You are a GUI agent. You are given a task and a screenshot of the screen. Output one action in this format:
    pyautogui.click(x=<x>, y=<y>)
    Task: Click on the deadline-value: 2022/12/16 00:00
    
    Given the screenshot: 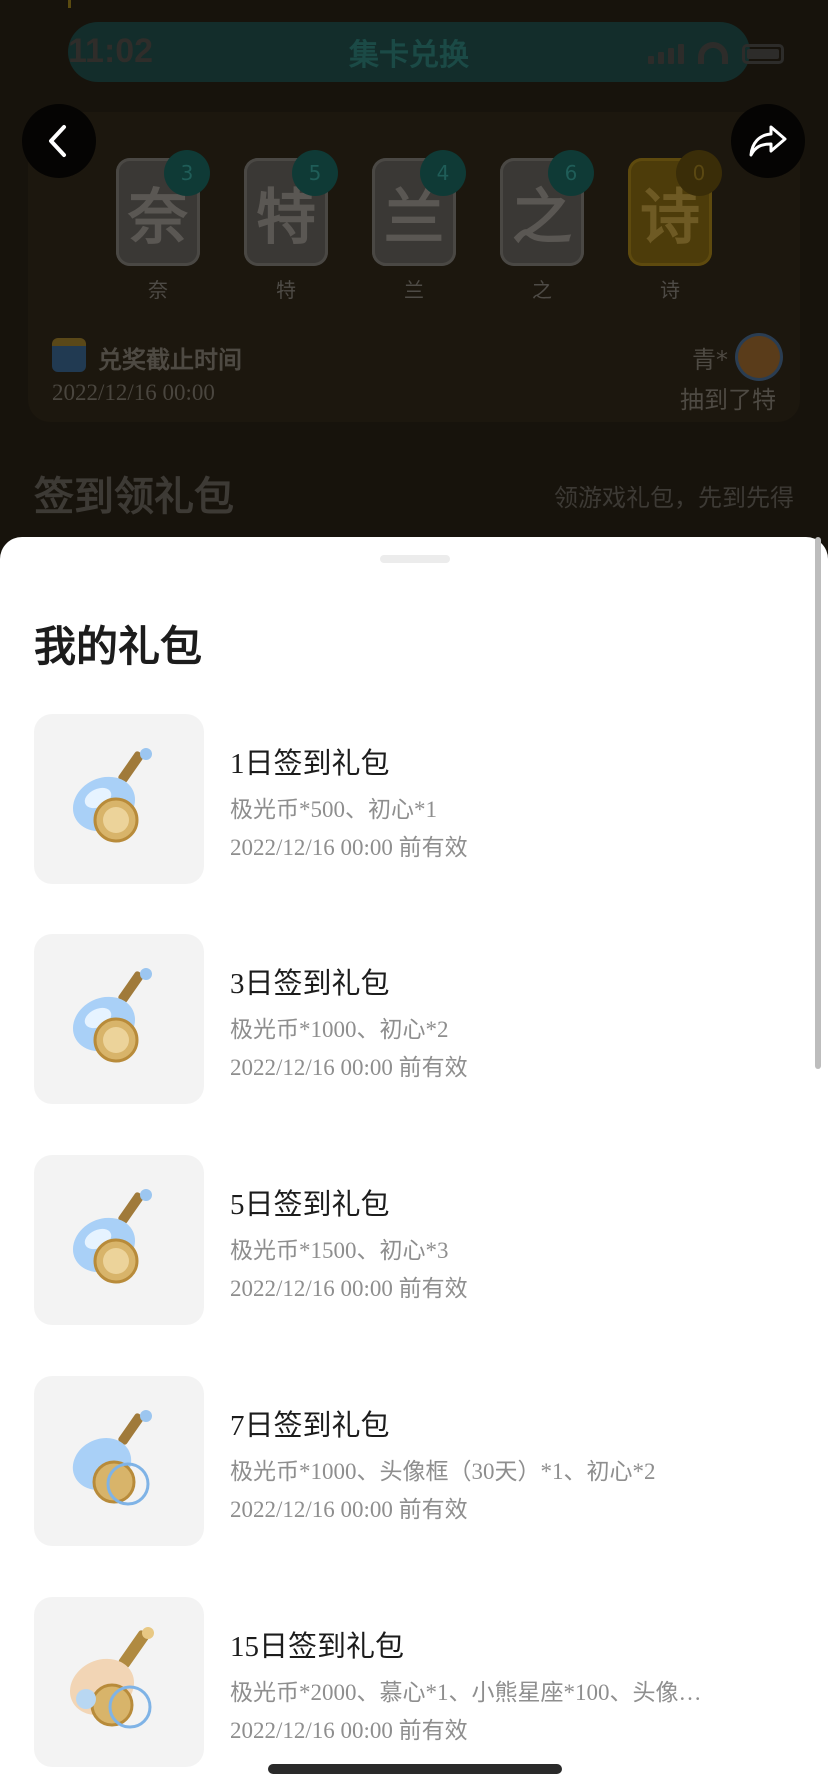 What is the action you would take?
    pyautogui.click(x=133, y=392)
    